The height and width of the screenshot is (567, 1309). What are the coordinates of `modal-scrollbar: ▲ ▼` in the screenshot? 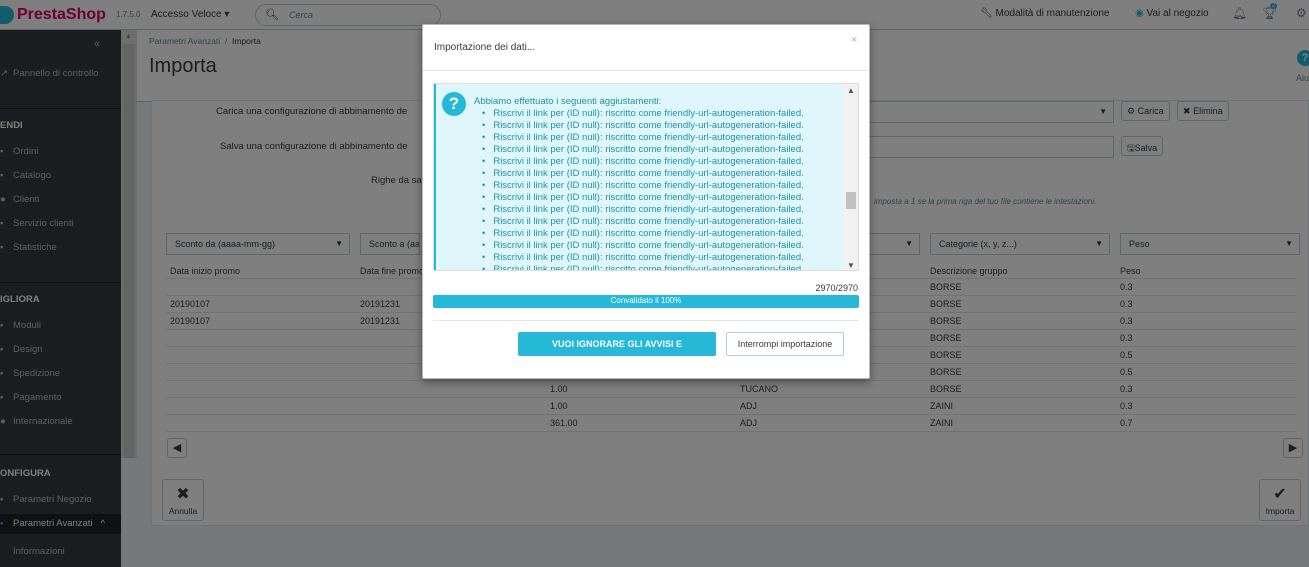 It's located at (850, 177).